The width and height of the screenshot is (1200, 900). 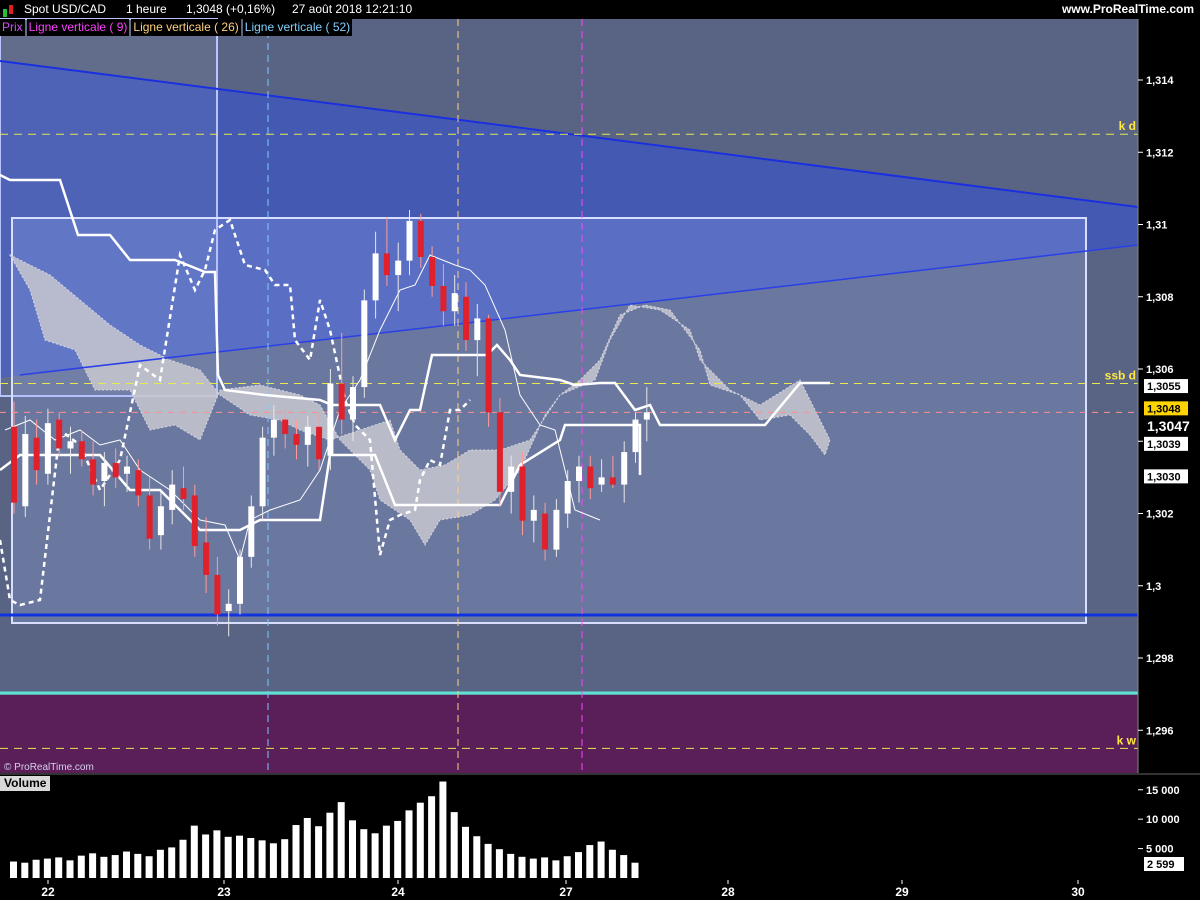 What do you see at coordinates (1161, 865) in the screenshot?
I see `volume-last-tag: 2 599` at bounding box center [1161, 865].